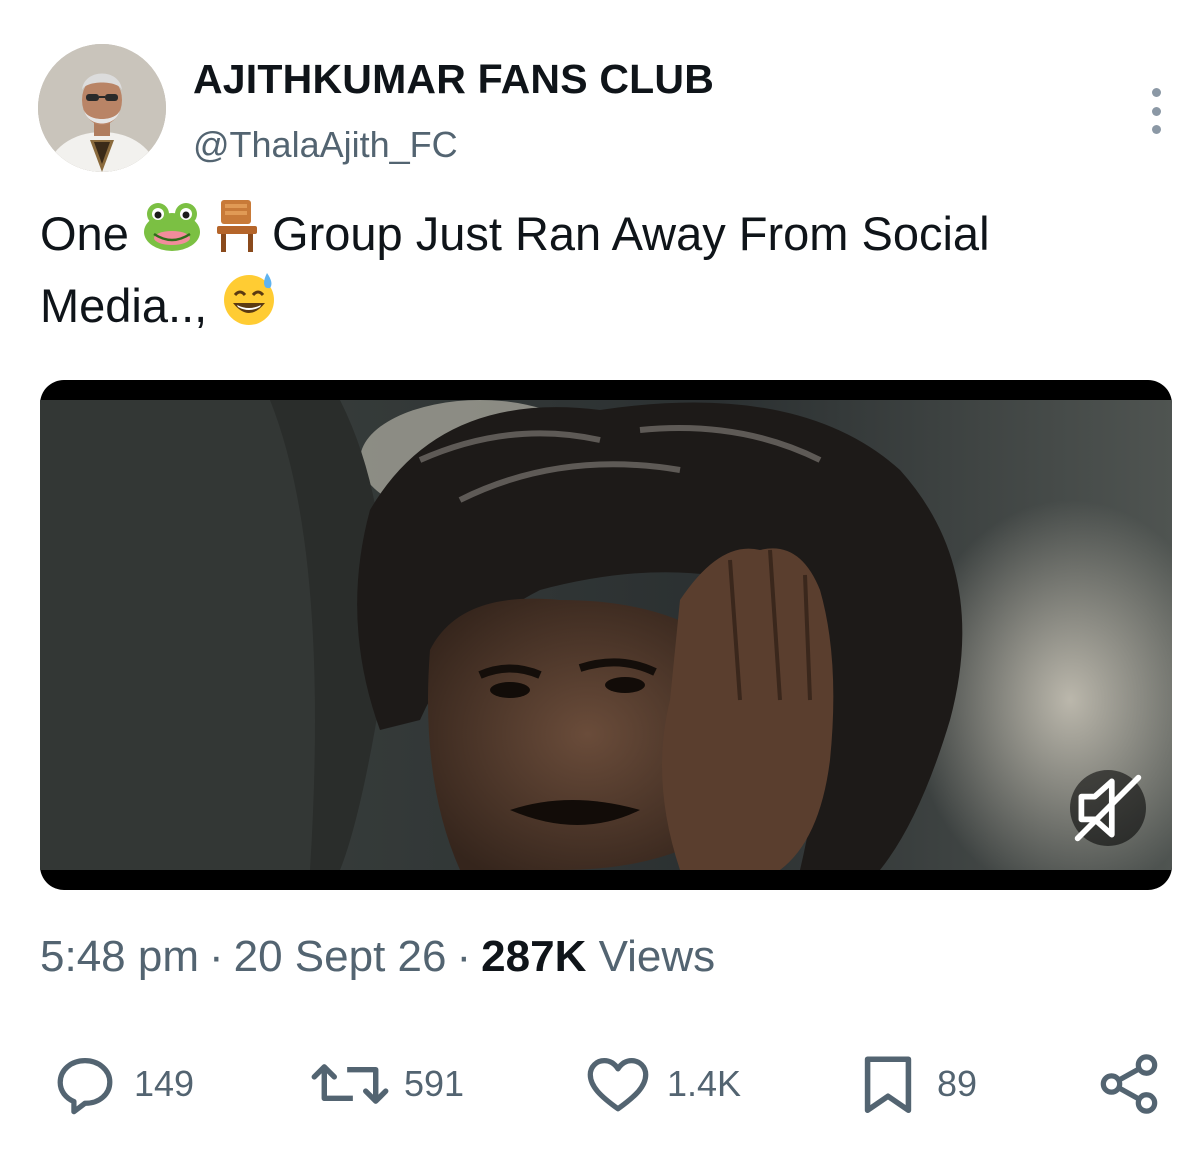  Describe the element at coordinates (915, 1084) in the screenshot. I see `bookmark-button: 89` at that location.